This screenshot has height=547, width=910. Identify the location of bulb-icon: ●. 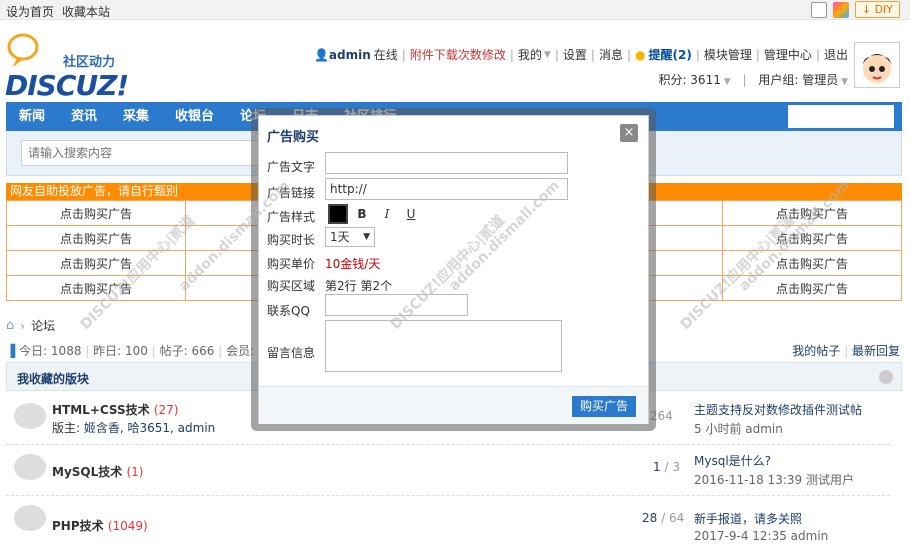
(640, 54).